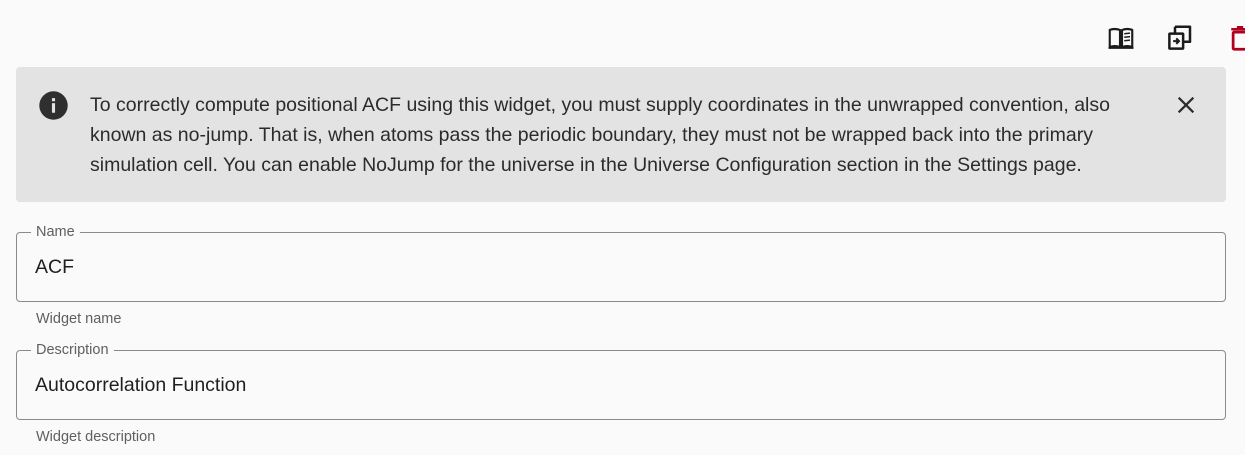  I want to click on trash-icon, so click(1238, 38).